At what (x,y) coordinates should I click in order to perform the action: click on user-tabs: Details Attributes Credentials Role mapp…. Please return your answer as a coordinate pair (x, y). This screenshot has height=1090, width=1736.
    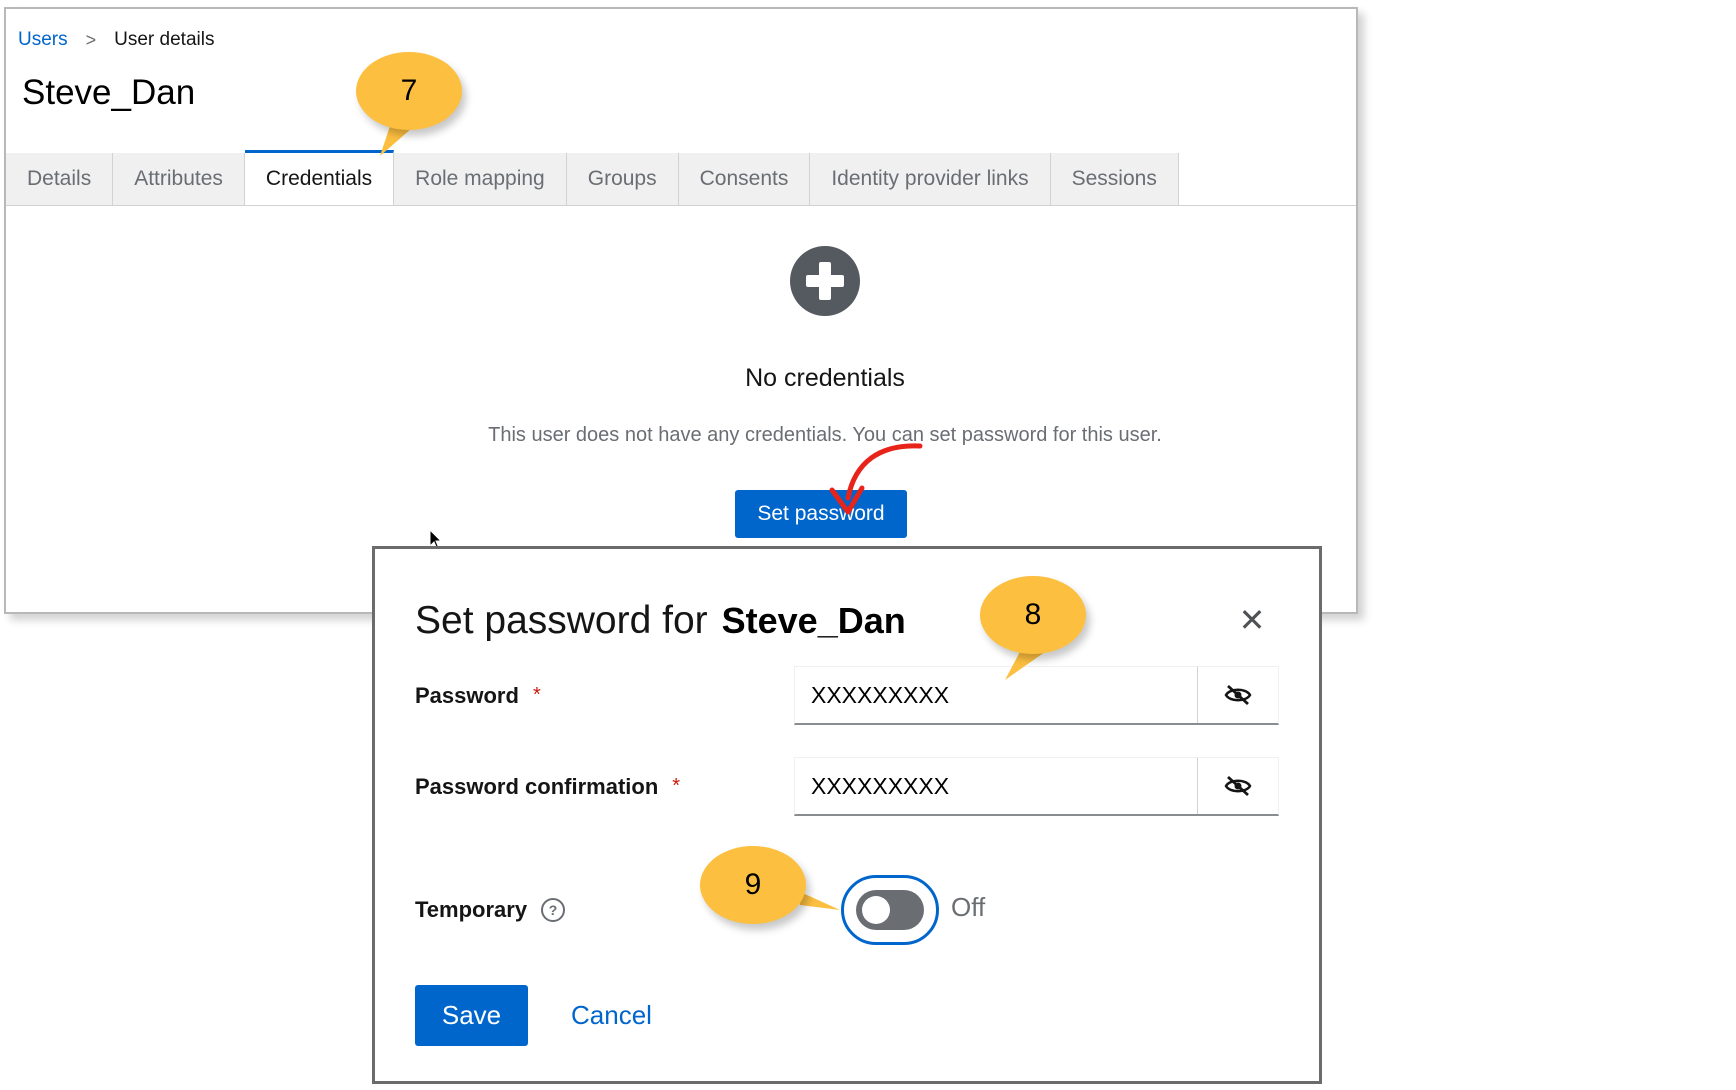
    Looking at the image, I should click on (681, 178).